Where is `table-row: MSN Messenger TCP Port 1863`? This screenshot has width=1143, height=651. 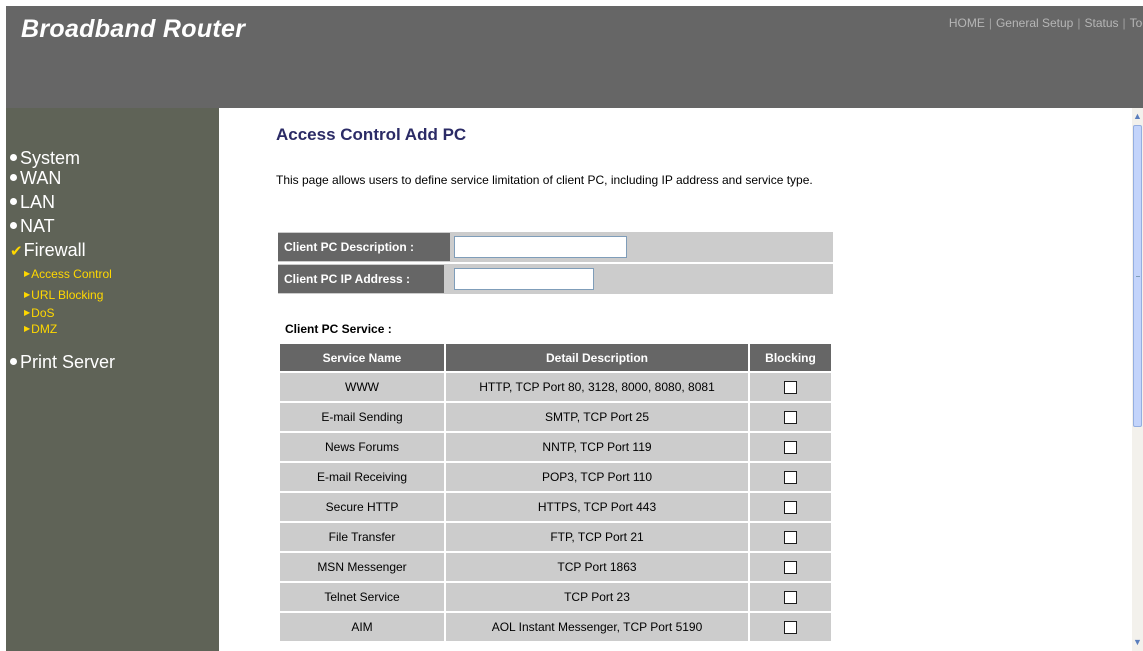
table-row: MSN Messenger TCP Port 1863 is located at coordinates (555, 567).